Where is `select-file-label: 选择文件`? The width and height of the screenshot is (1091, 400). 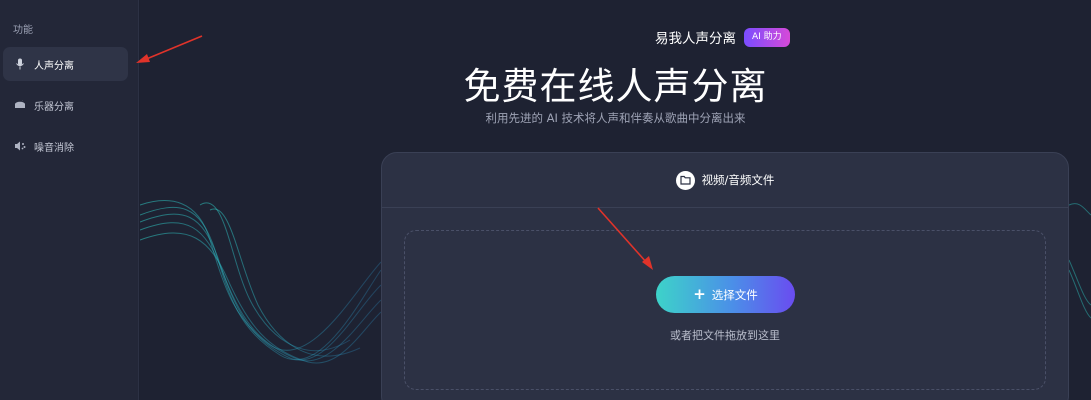 select-file-label: 选择文件 is located at coordinates (734, 294).